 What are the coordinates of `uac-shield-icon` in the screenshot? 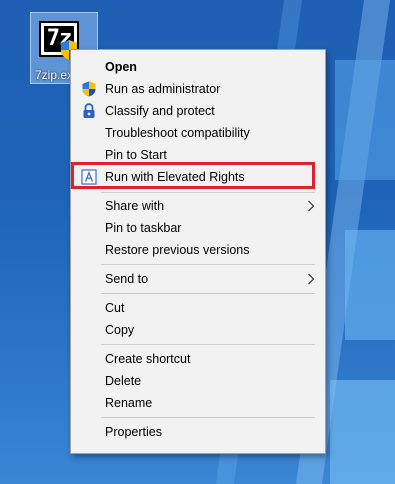 It's located at (89, 89).